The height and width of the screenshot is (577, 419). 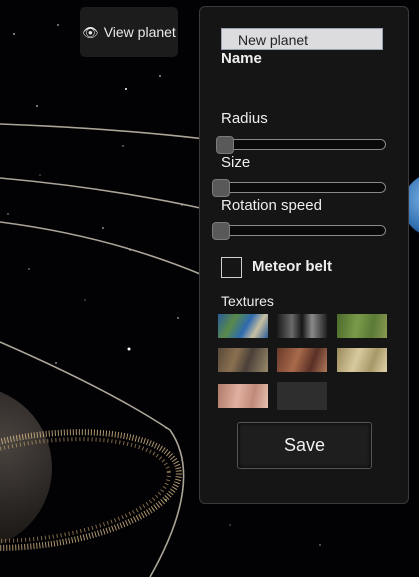 What do you see at coordinates (271, 205) in the screenshot?
I see `rotation-speed-label: Rotation speed` at bounding box center [271, 205].